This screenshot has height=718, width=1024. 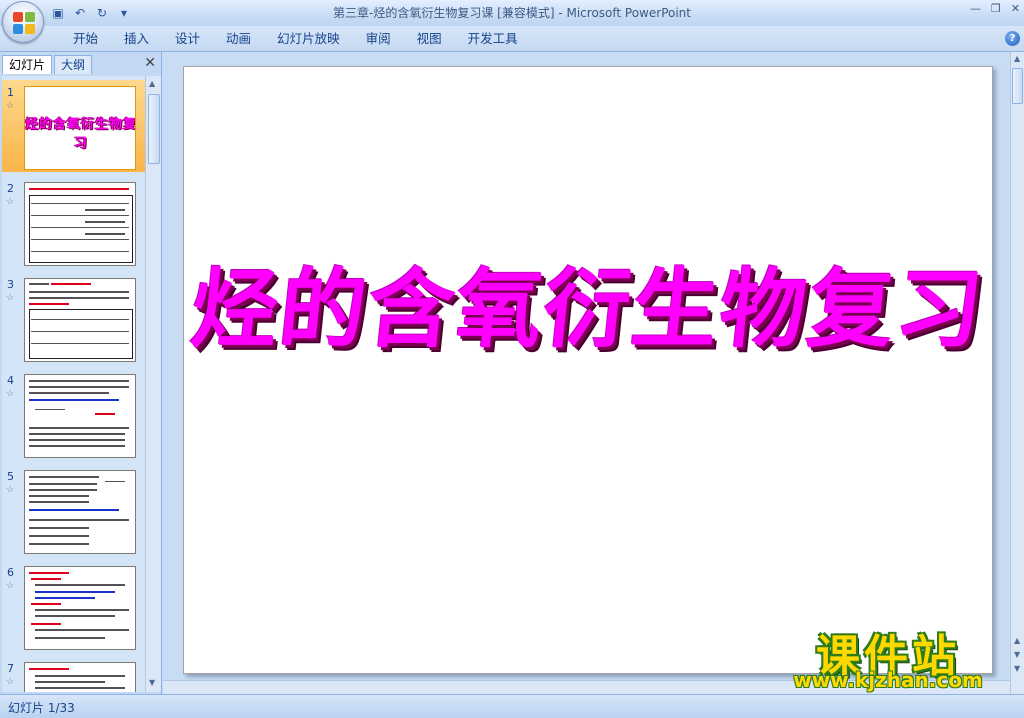 I want to click on tab-home: 开始, so click(x=85, y=39).